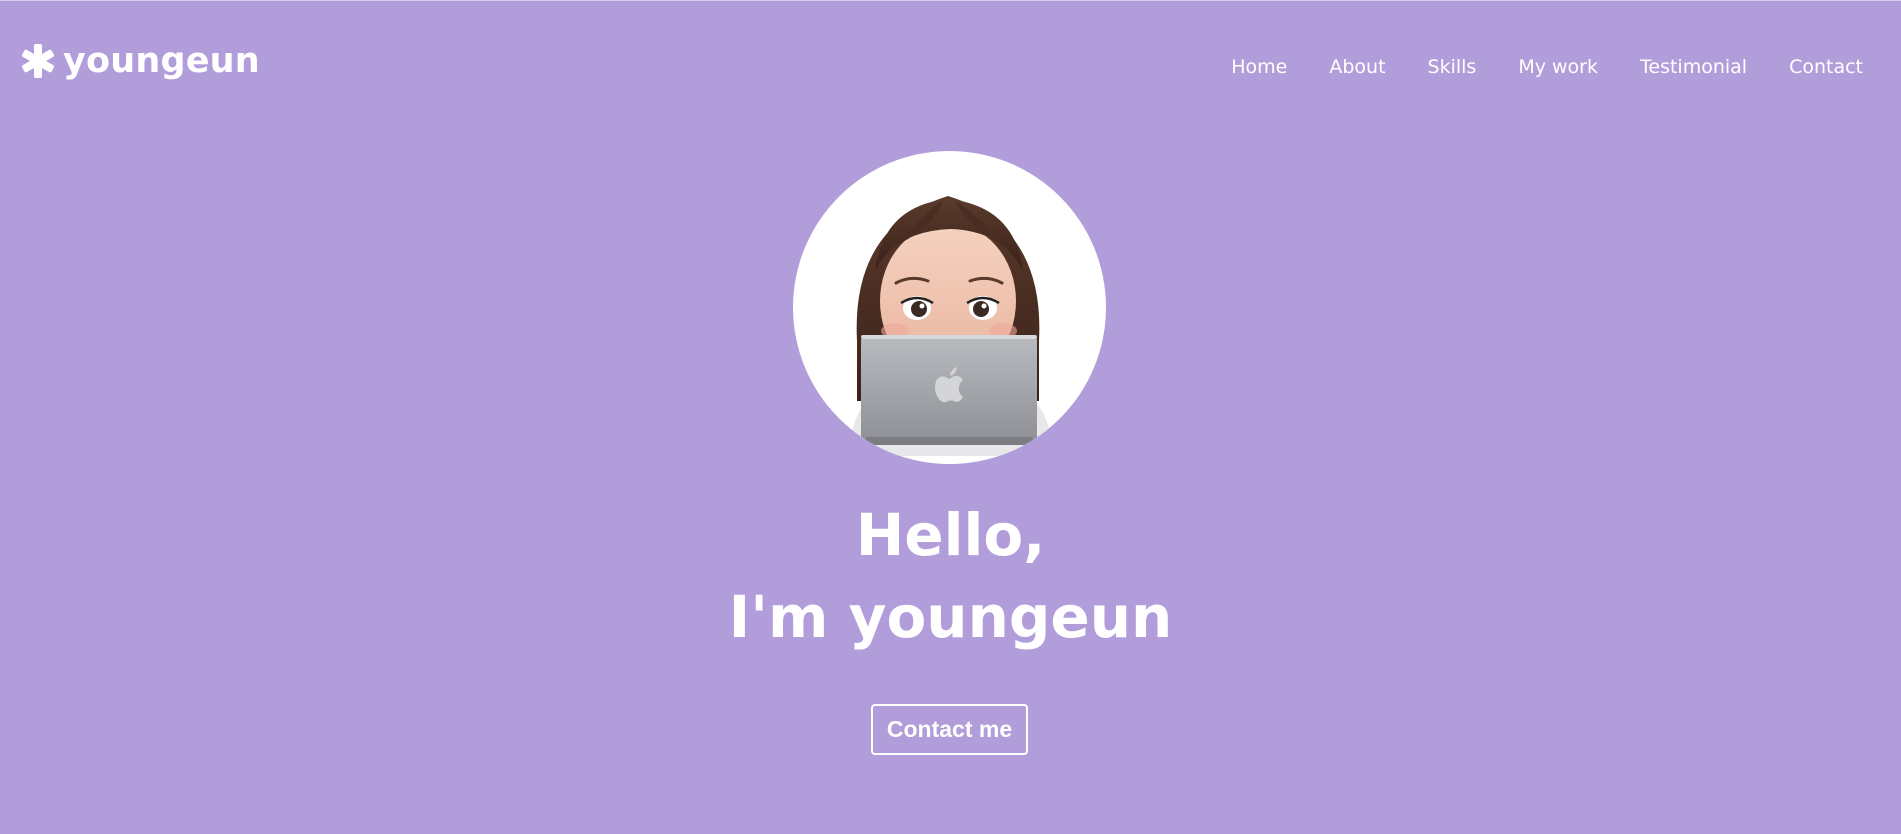  Describe the element at coordinates (950, 535) in the screenshot. I see `hero-title-line-1: Hello,` at that location.